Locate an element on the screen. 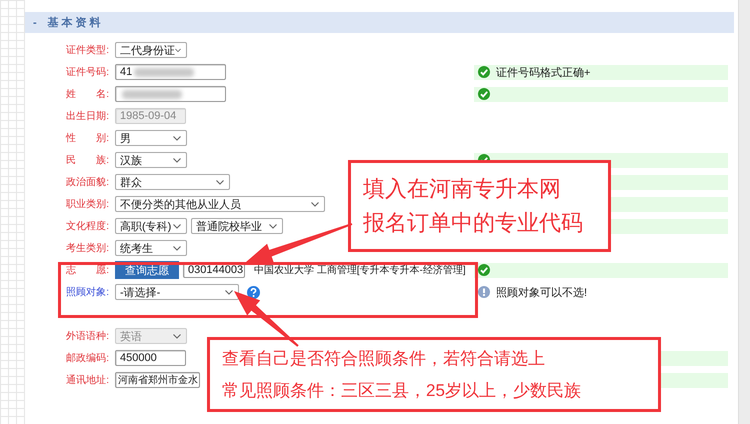 Image resolution: width=750 pixels, height=424 pixels. field-label: 民 族: is located at coordinates (88, 160).